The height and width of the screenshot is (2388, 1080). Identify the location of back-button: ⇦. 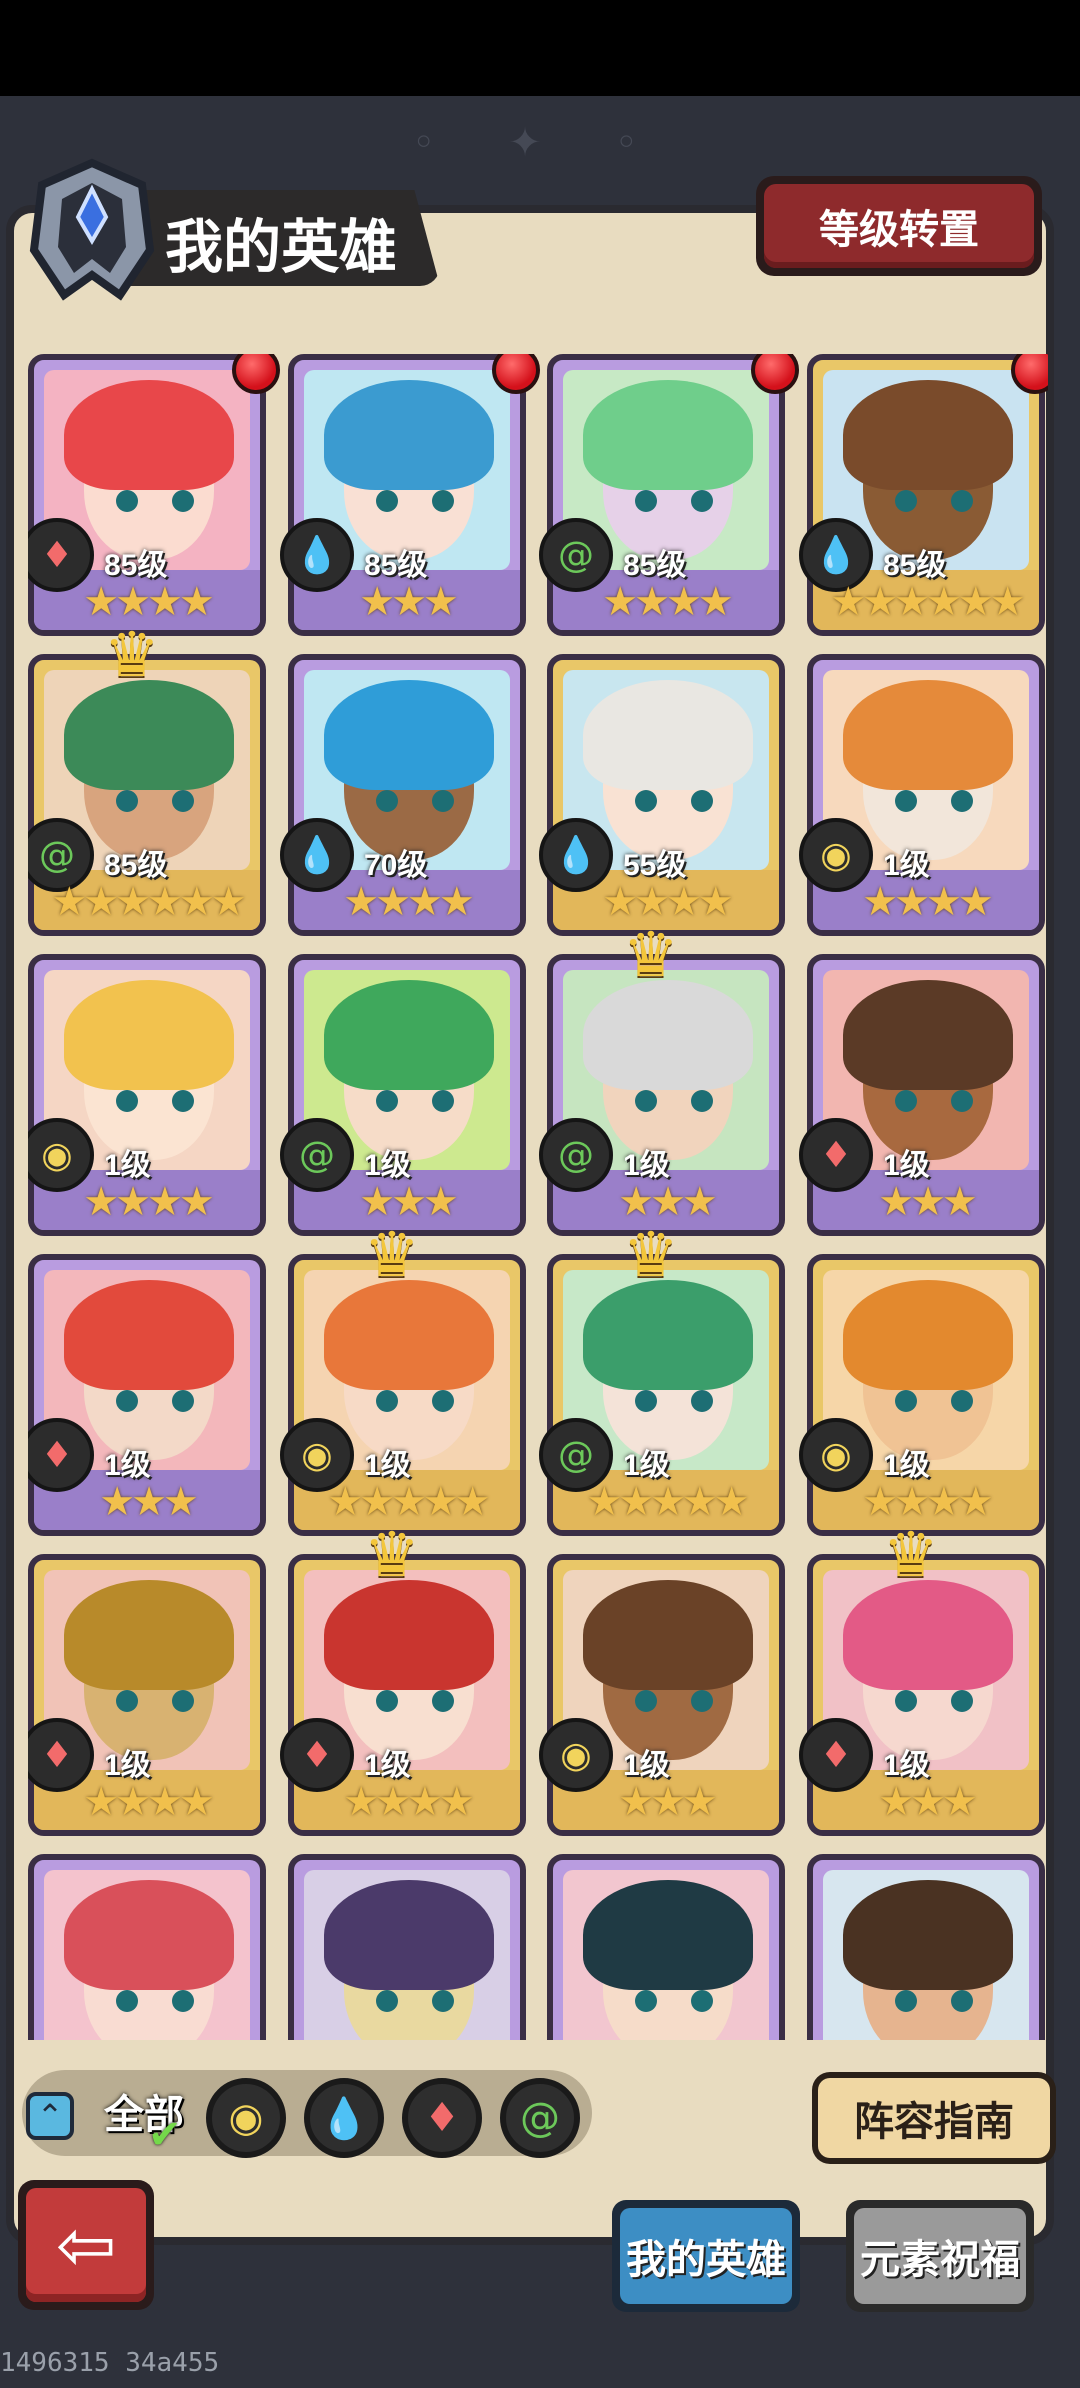
(86, 2245).